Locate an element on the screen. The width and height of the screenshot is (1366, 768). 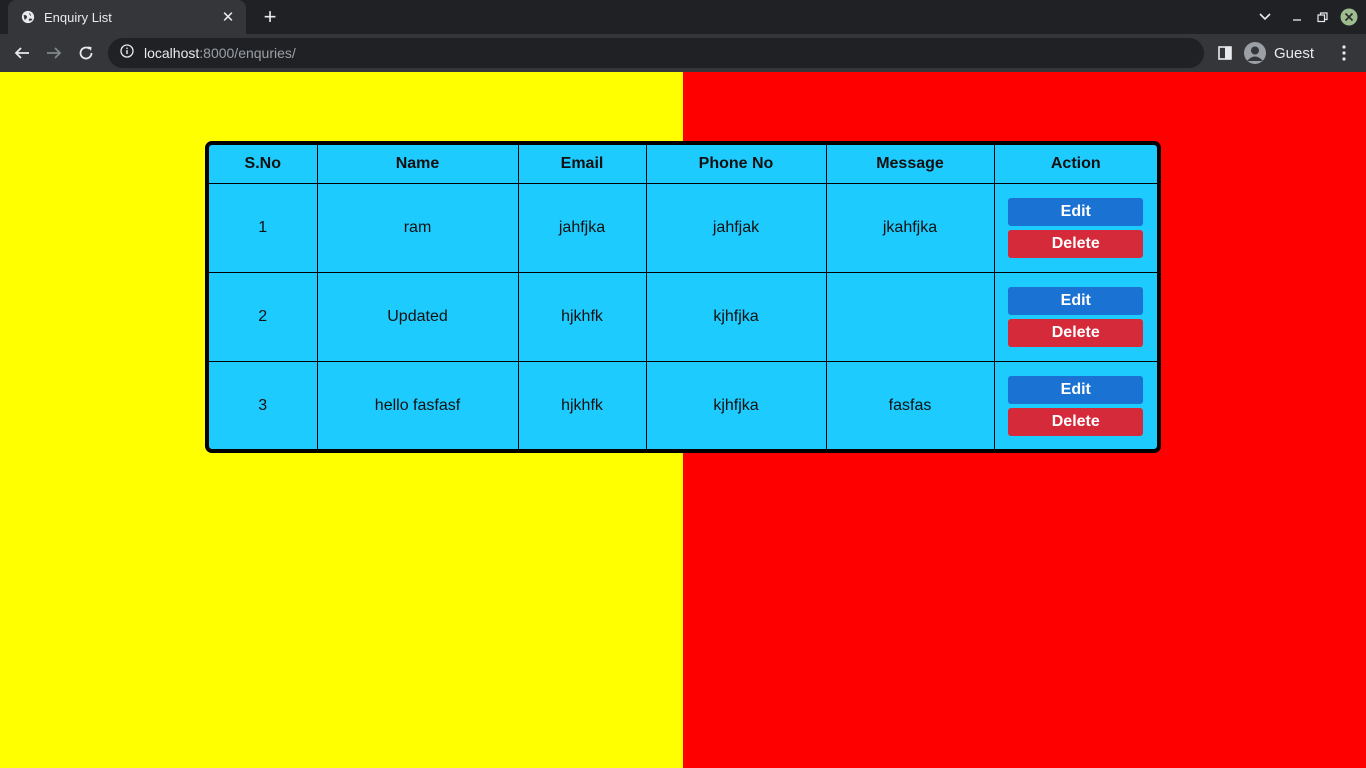
restore-icon is located at coordinates (1322, 17).